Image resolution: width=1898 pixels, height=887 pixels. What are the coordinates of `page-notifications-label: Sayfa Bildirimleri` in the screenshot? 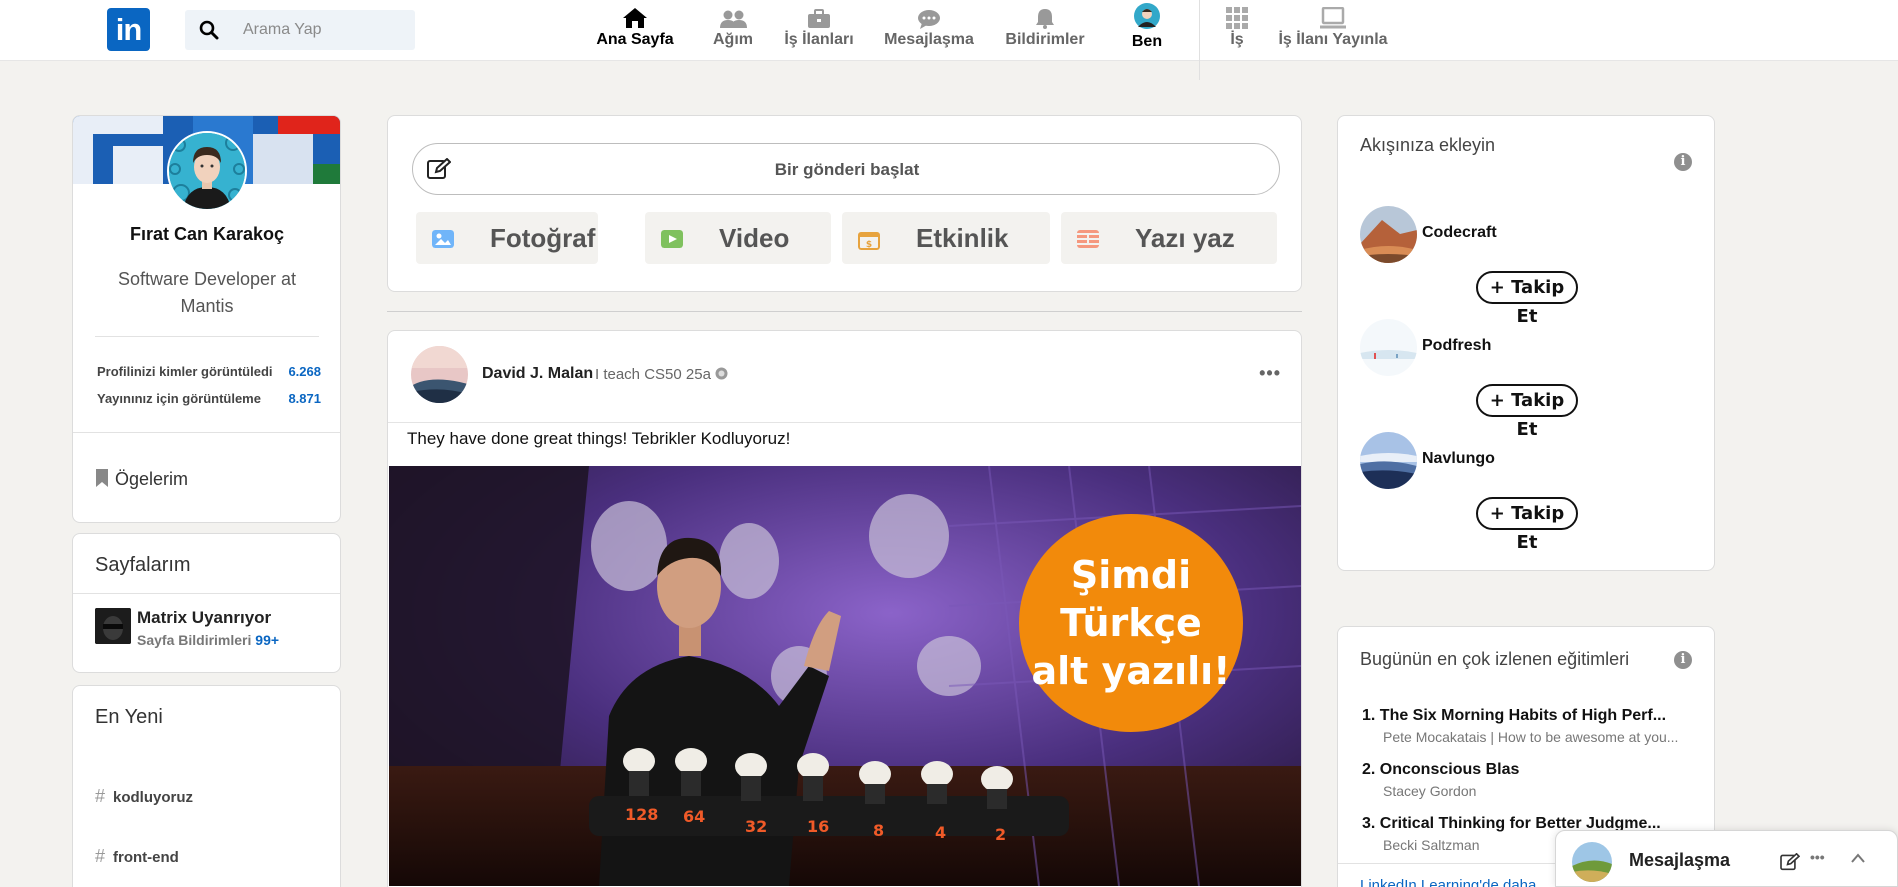 It's located at (194, 640).